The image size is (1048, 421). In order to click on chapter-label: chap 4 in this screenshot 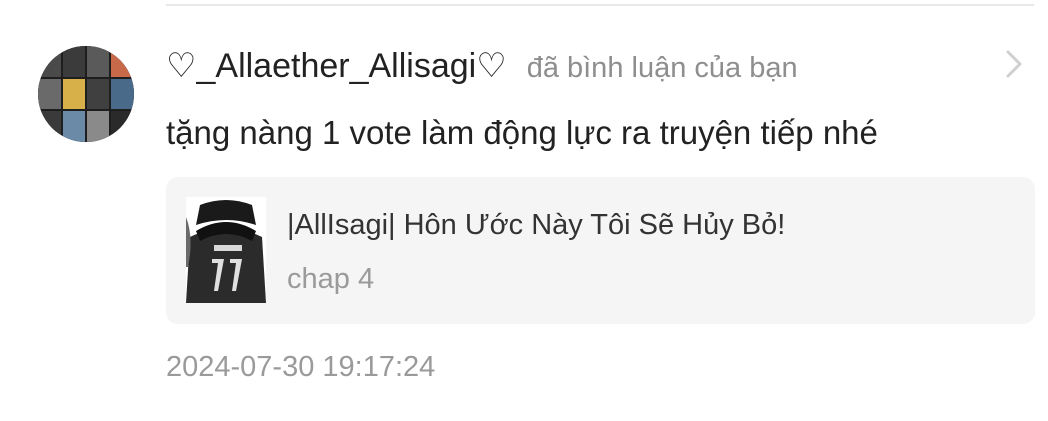, I will do `click(331, 279)`.